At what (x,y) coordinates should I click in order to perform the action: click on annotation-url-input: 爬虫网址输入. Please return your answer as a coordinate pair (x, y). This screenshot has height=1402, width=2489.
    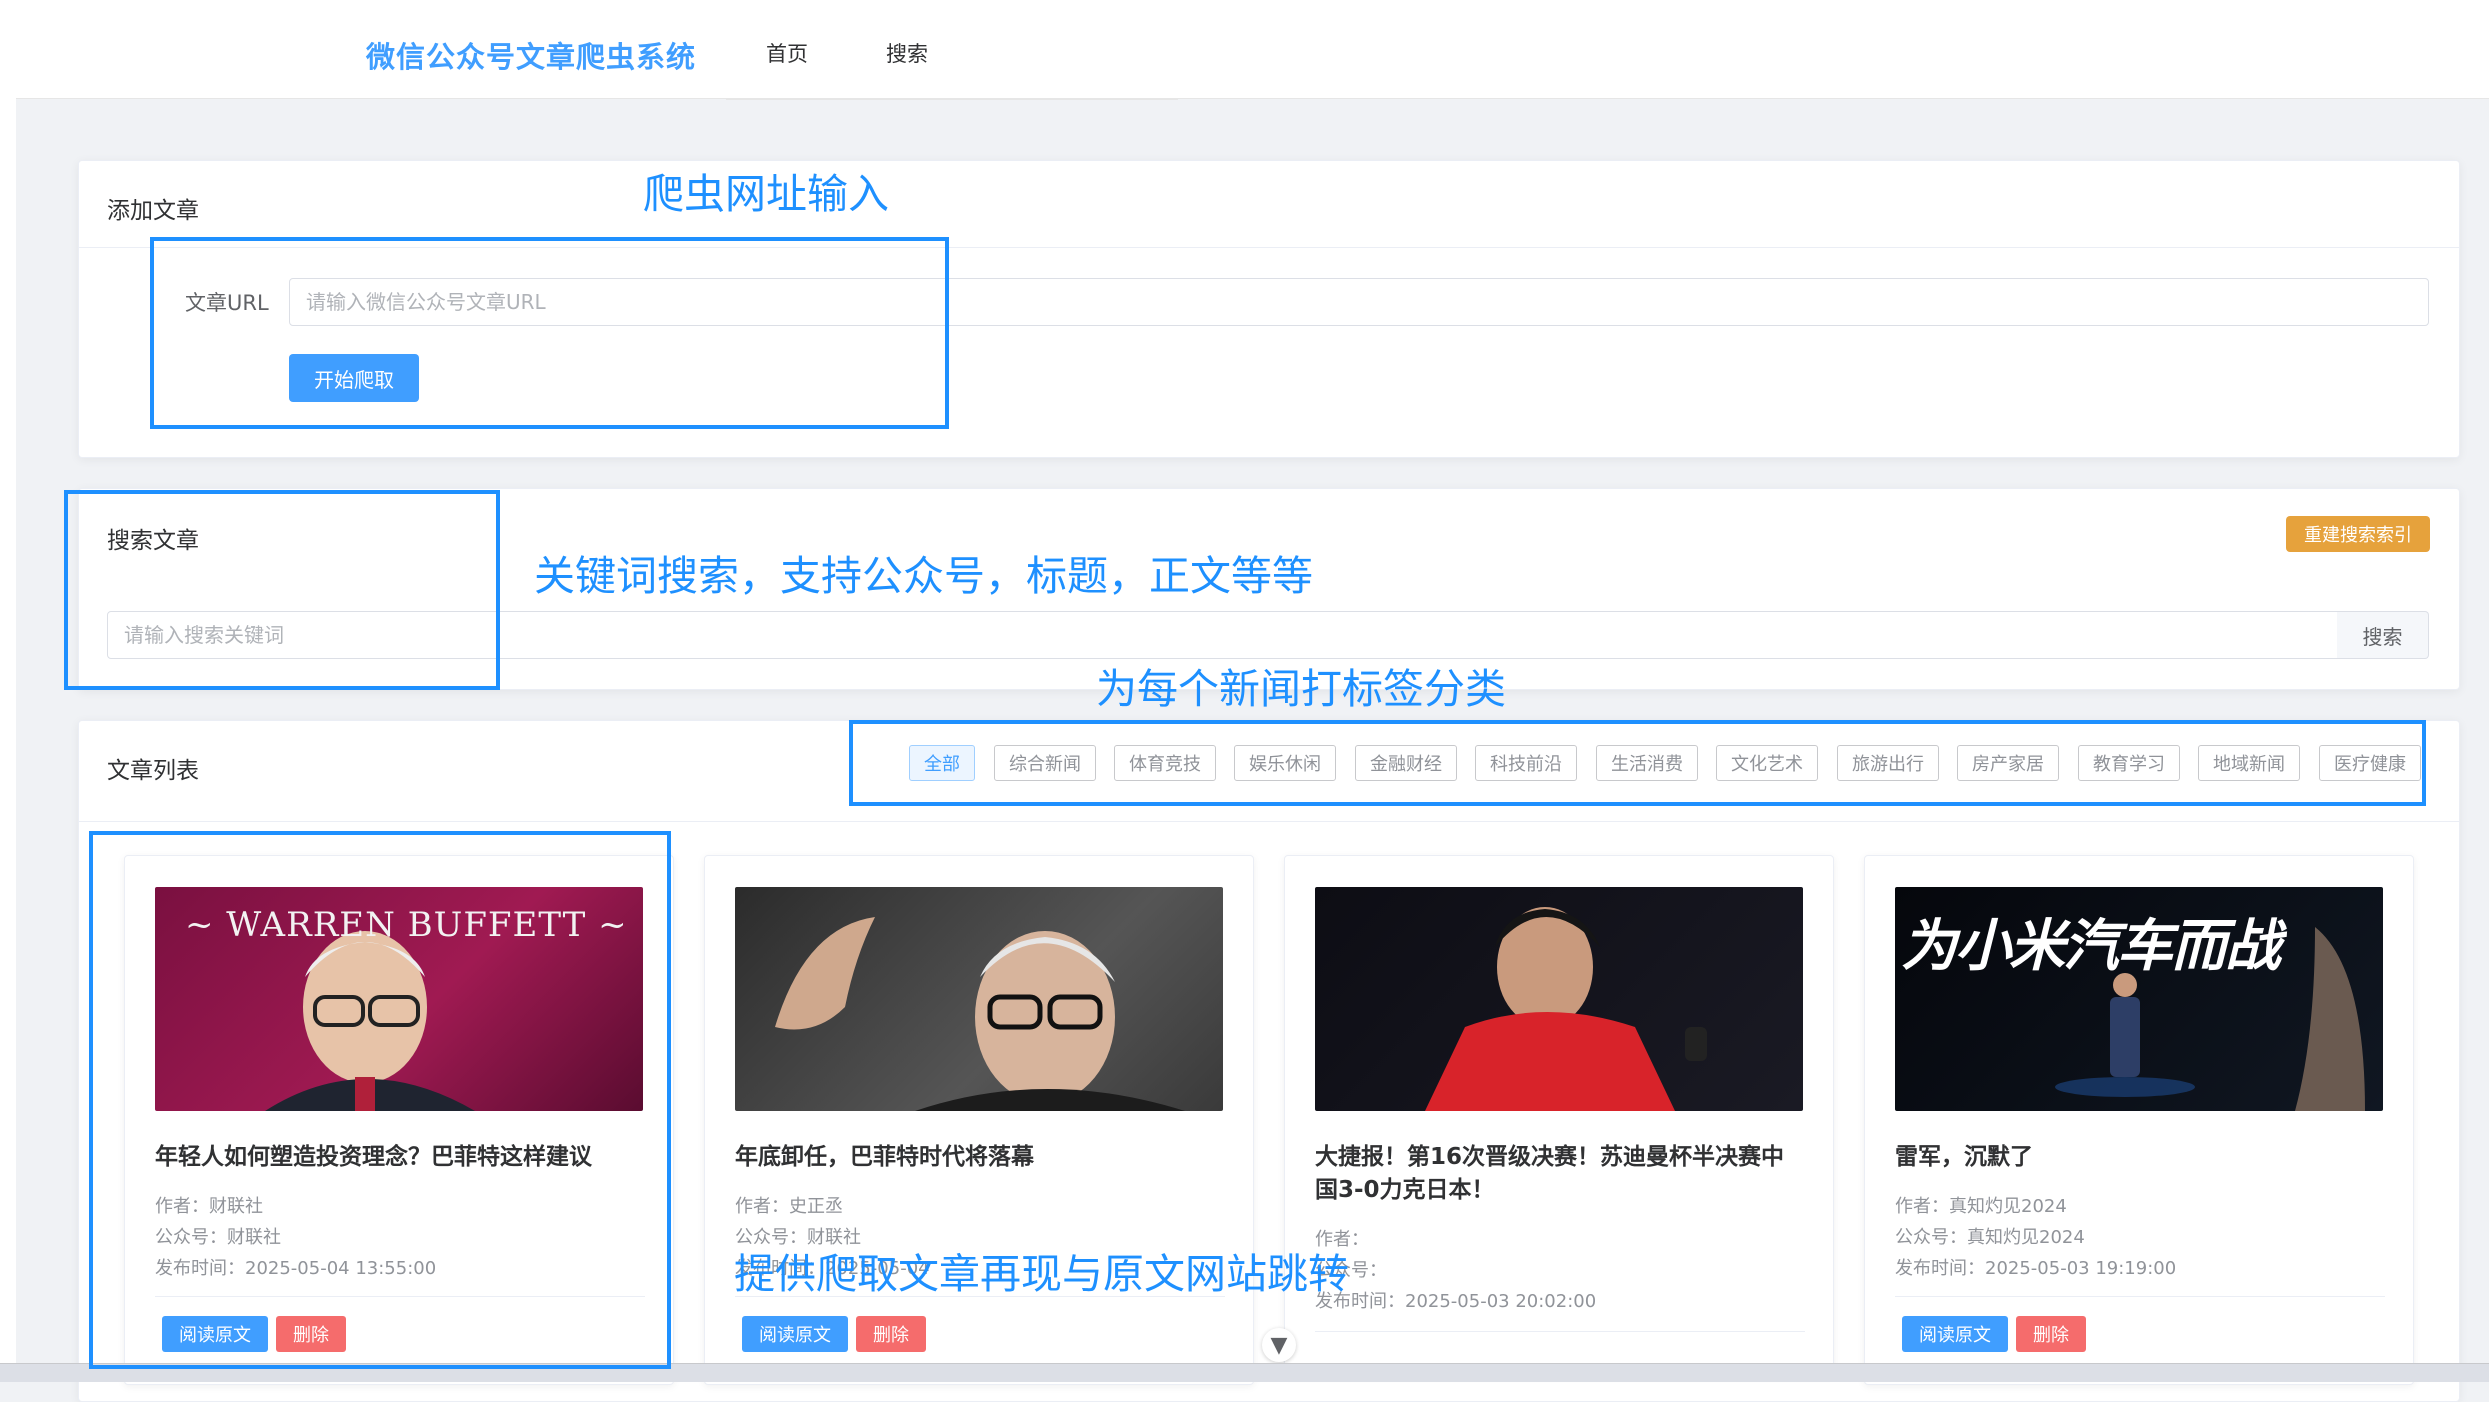
    Looking at the image, I should click on (766, 194).